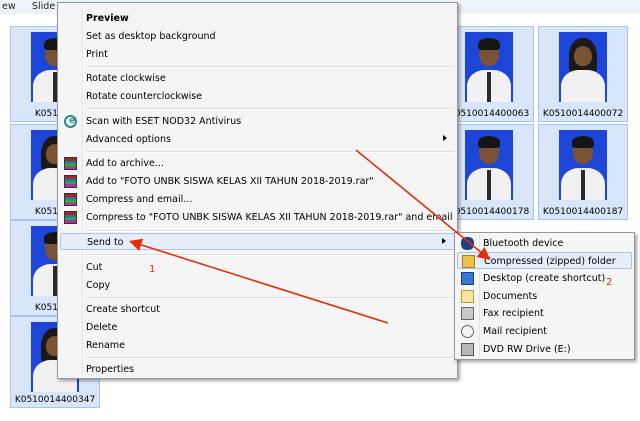  What do you see at coordinates (128, 139) in the screenshot?
I see `menu-item-label: Advanced options` at bounding box center [128, 139].